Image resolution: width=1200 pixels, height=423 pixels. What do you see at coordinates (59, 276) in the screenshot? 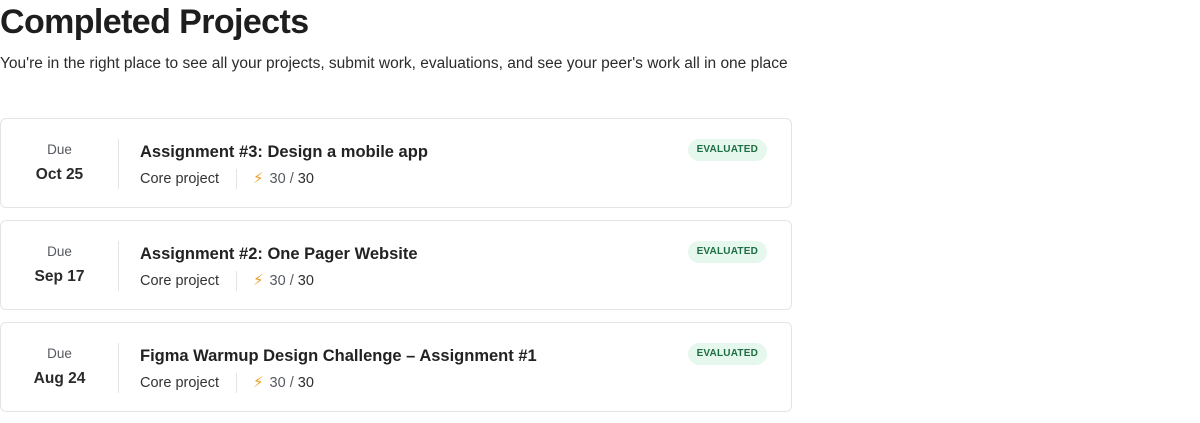
I see `due-date: Sep 17` at bounding box center [59, 276].